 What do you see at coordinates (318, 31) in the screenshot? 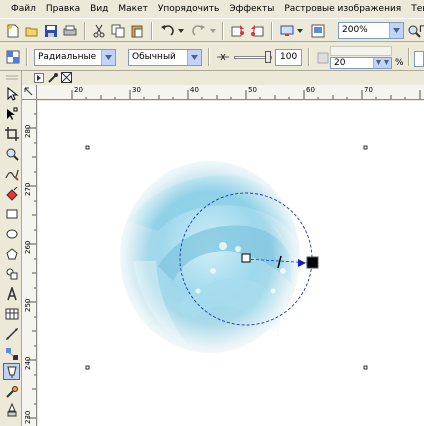
I see `welcome-icon` at bounding box center [318, 31].